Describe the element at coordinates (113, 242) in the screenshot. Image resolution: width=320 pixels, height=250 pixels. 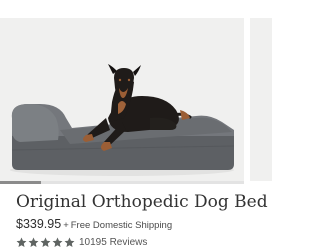
I see `review-count: 10195 Reviews` at that location.